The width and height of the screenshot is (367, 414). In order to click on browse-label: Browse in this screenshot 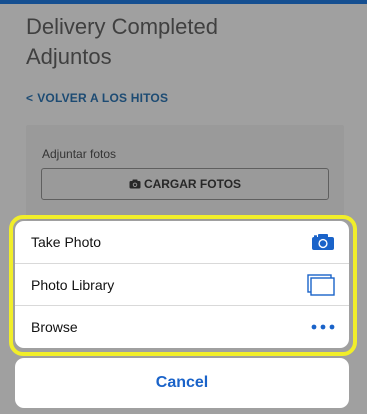, I will do `click(54, 326)`.